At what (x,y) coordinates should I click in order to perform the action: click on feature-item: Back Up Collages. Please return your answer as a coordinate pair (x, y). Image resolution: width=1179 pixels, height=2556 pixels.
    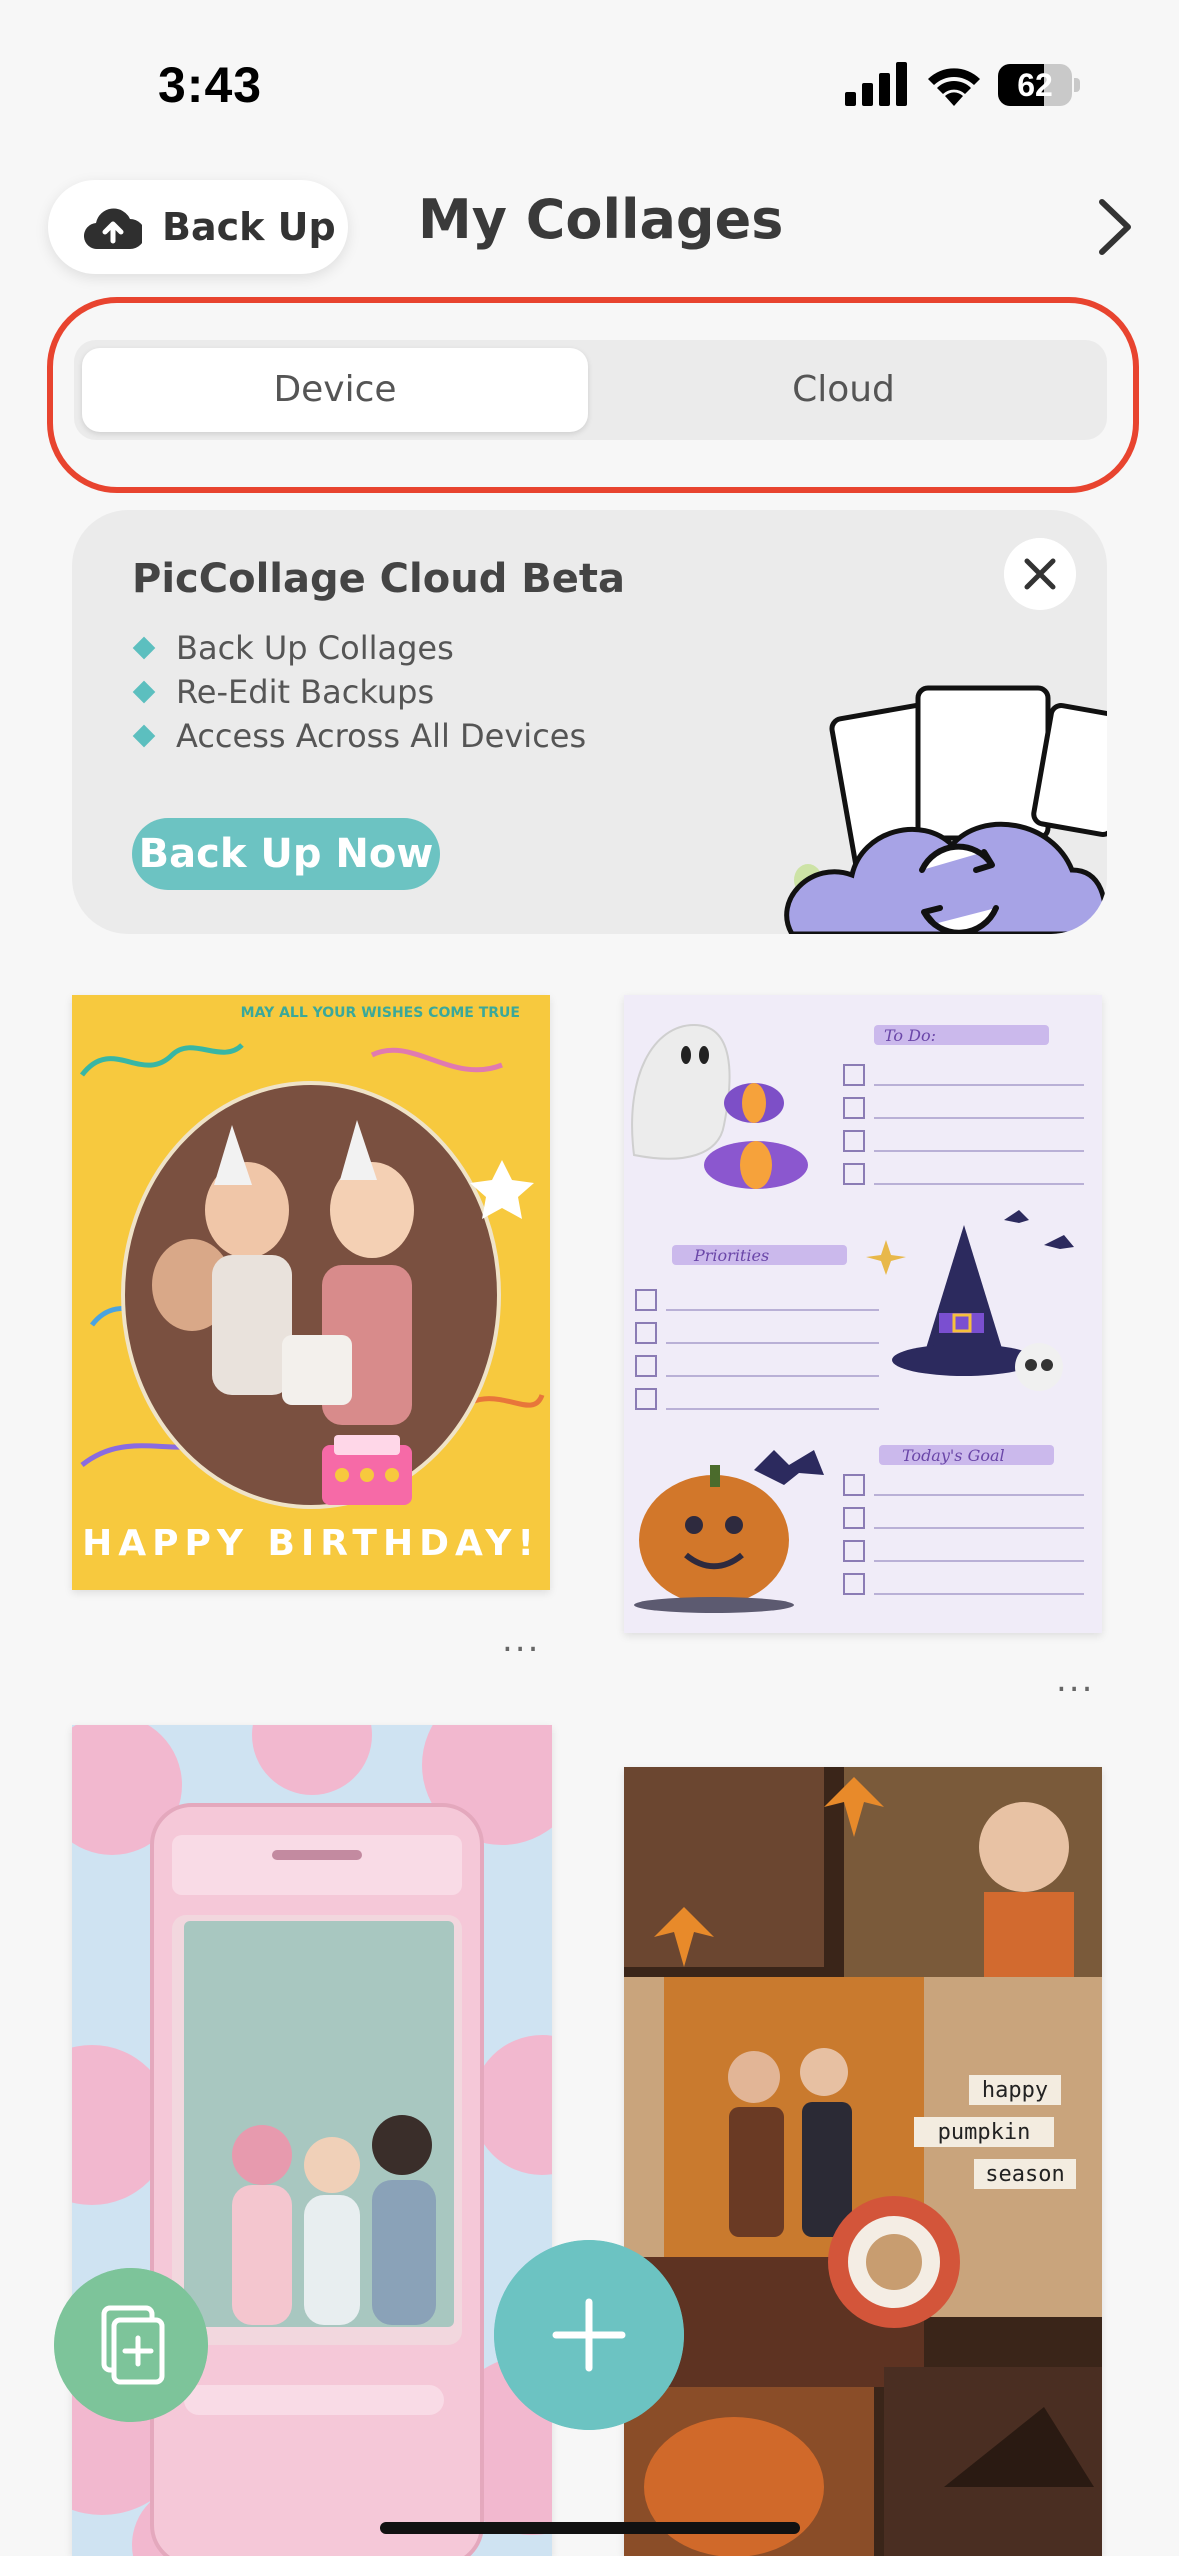
    Looking at the image, I should click on (359, 648).